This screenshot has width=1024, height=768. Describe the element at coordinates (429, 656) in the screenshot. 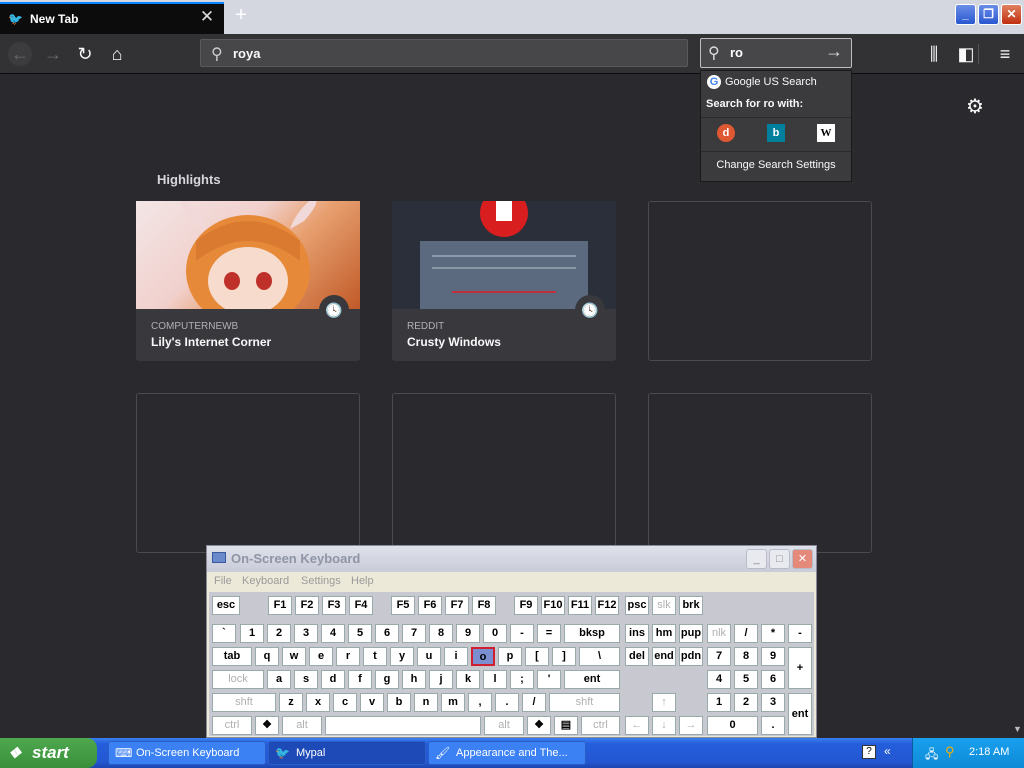

I see `key: u` at that location.